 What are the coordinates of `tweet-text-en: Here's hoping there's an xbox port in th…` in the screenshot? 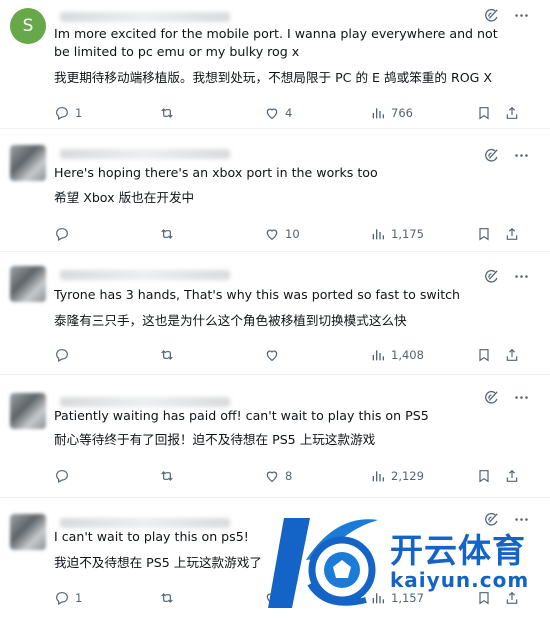 It's located at (216, 172).